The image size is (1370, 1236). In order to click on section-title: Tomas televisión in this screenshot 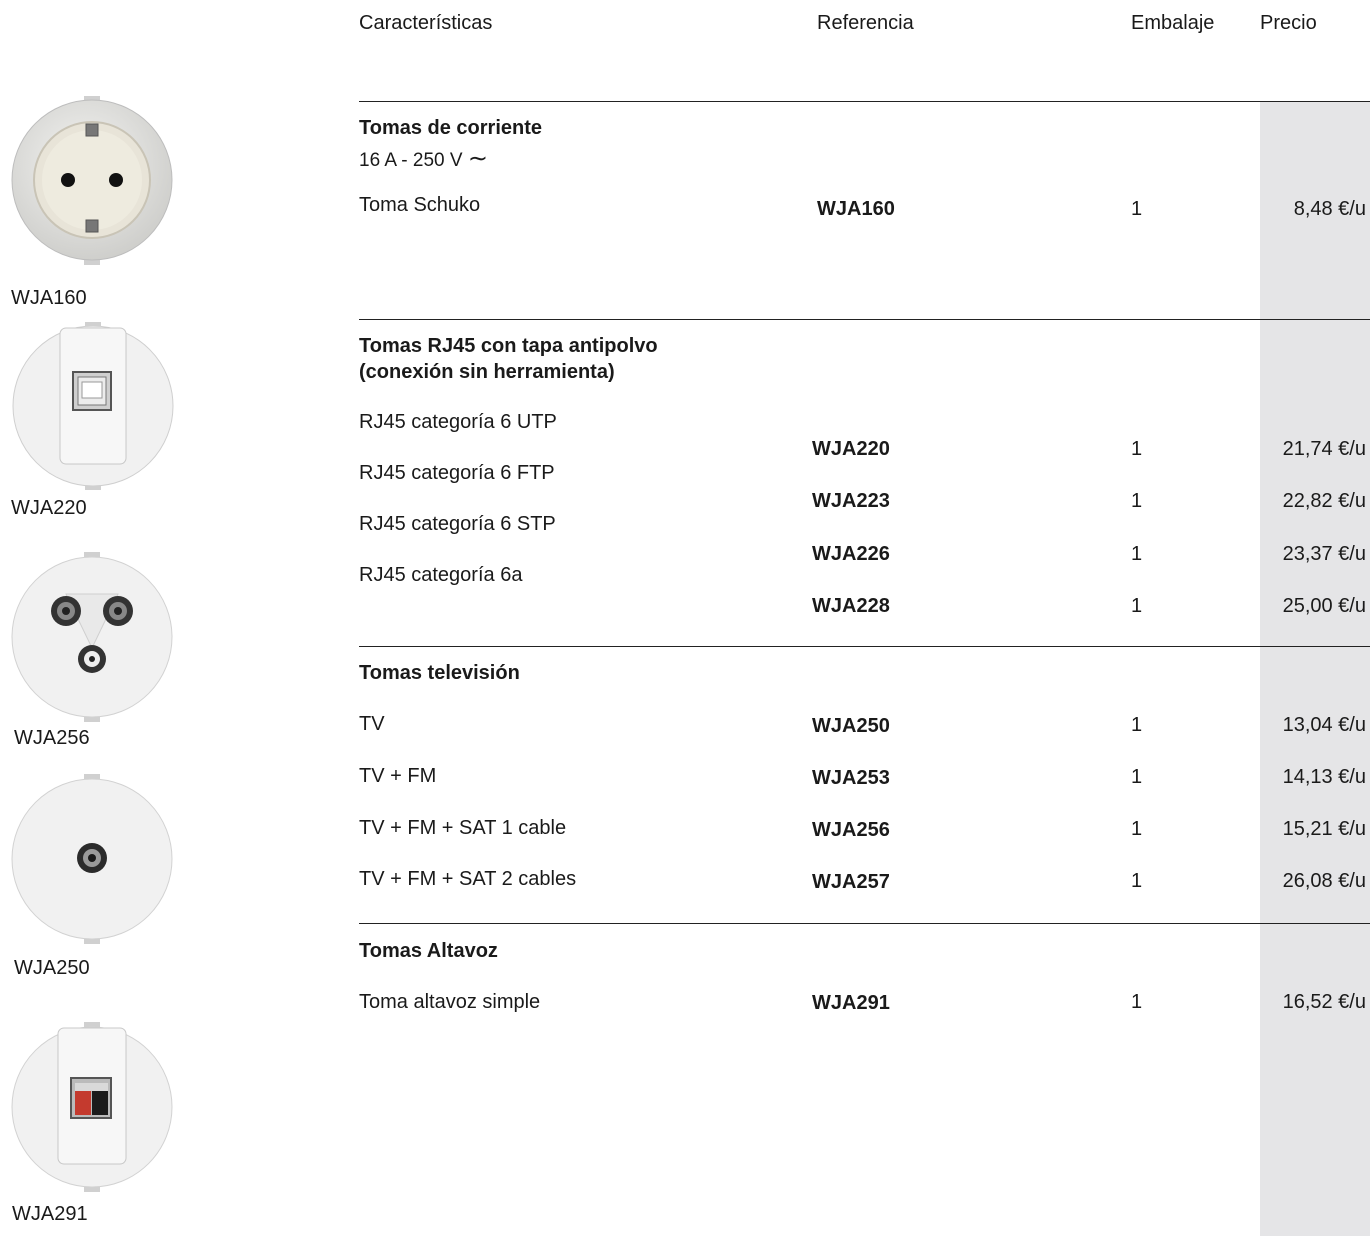, I will do `click(439, 673)`.